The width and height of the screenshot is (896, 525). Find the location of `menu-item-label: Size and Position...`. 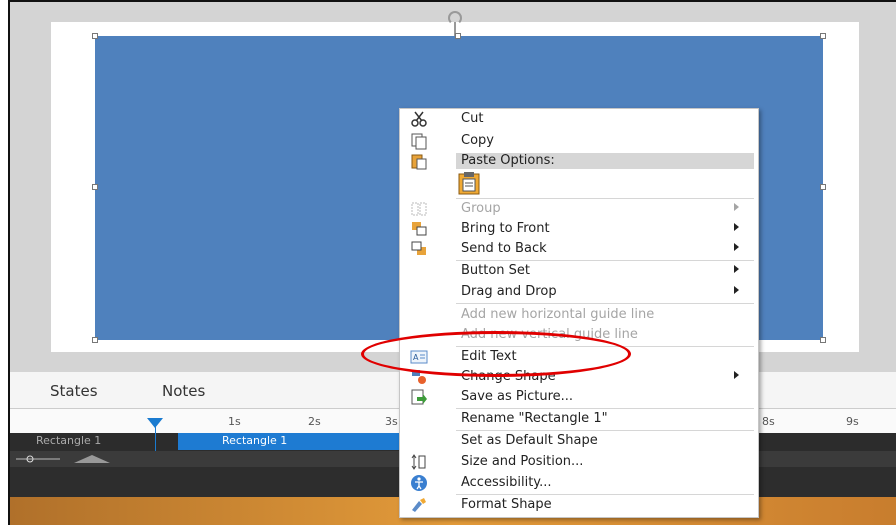

menu-item-label: Size and Position... is located at coordinates (522, 461).